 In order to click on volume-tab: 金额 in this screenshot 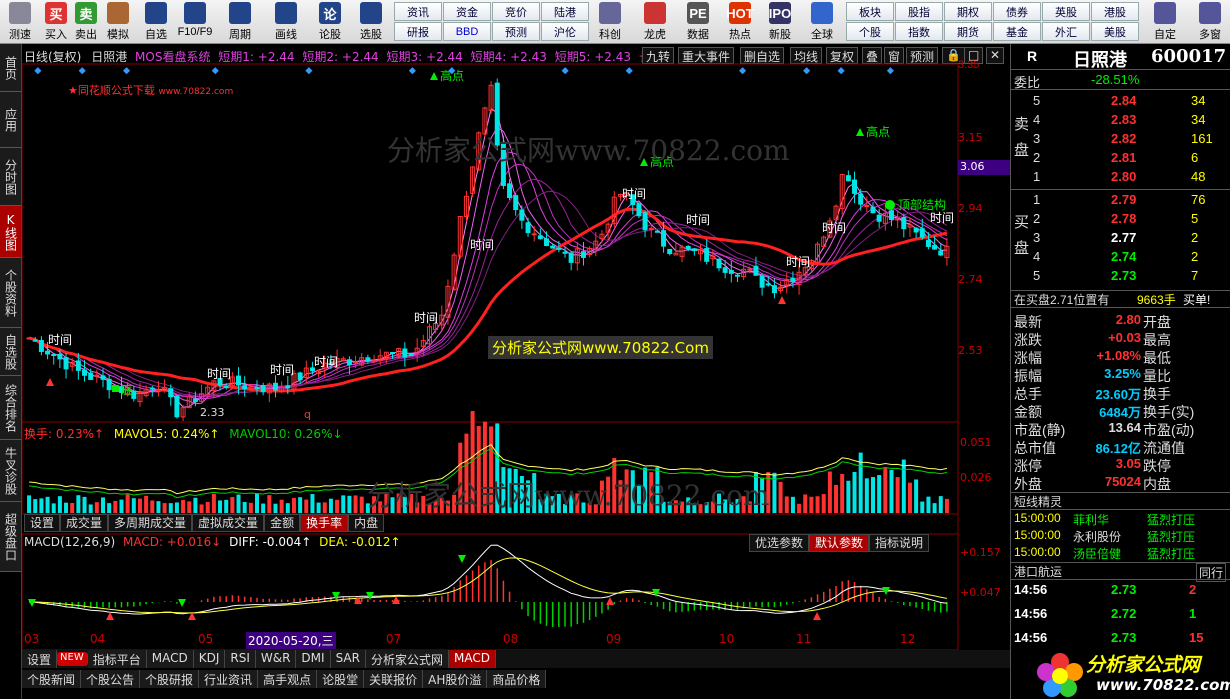, I will do `click(282, 523)`.